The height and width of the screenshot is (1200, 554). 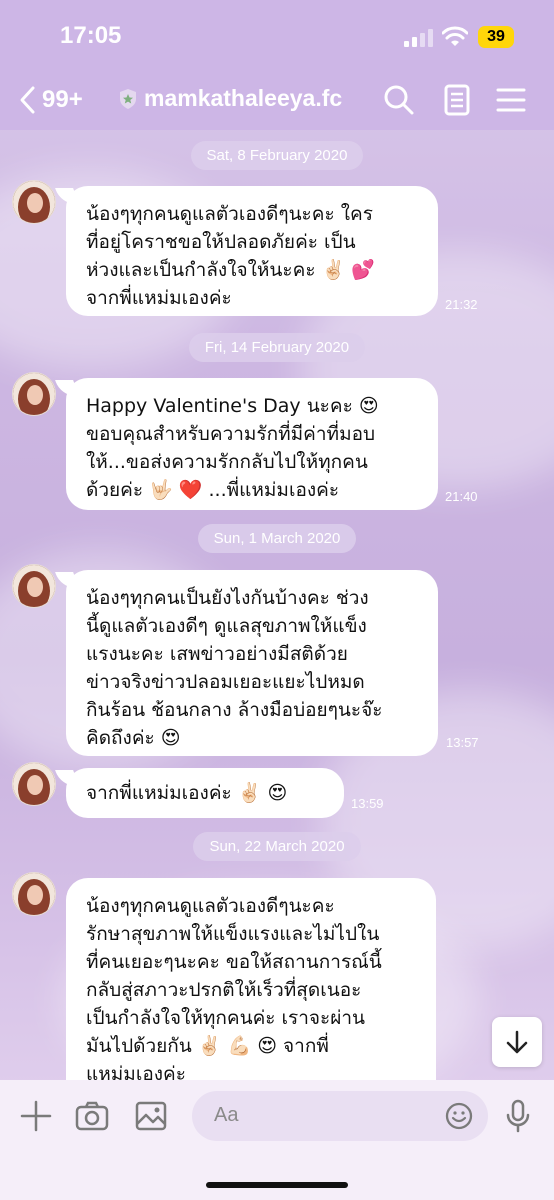 What do you see at coordinates (230, 270) in the screenshot?
I see `message-line: ห่วงและเป็นกำลังใจให้นะคะ ✌🏻 💕` at bounding box center [230, 270].